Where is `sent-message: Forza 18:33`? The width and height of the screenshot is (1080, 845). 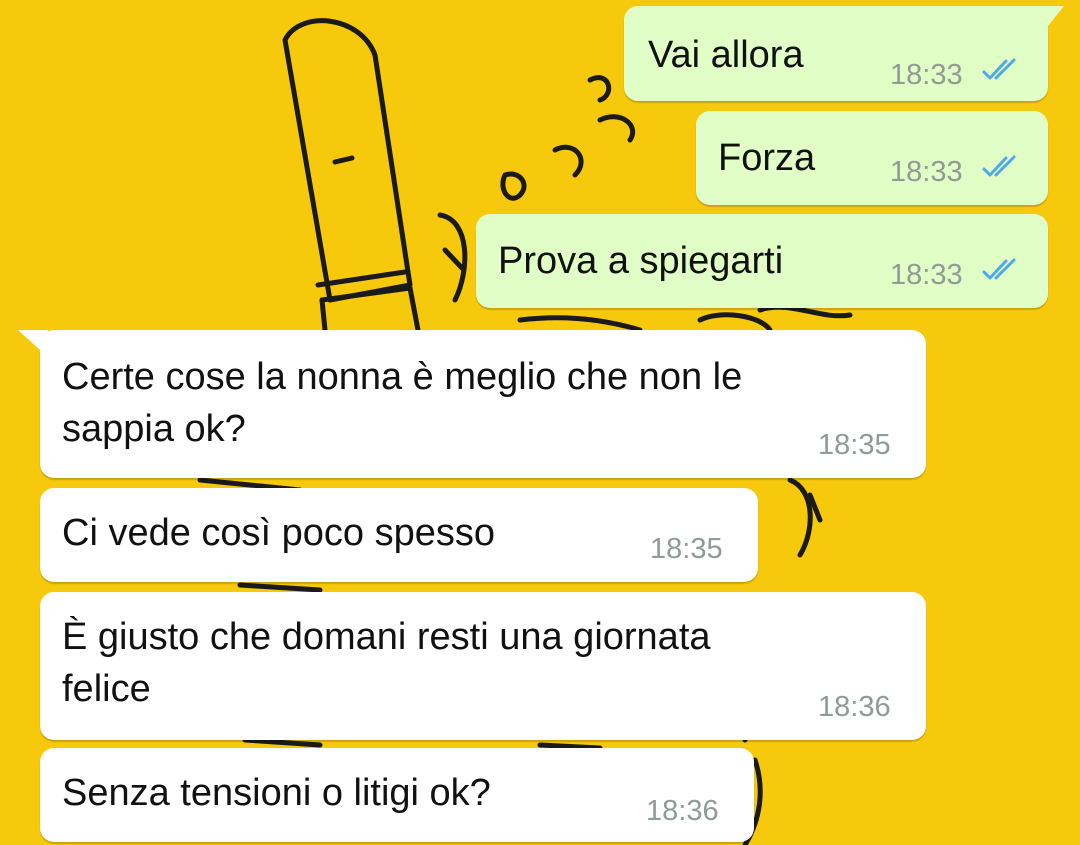 sent-message: Forza 18:33 is located at coordinates (872, 158).